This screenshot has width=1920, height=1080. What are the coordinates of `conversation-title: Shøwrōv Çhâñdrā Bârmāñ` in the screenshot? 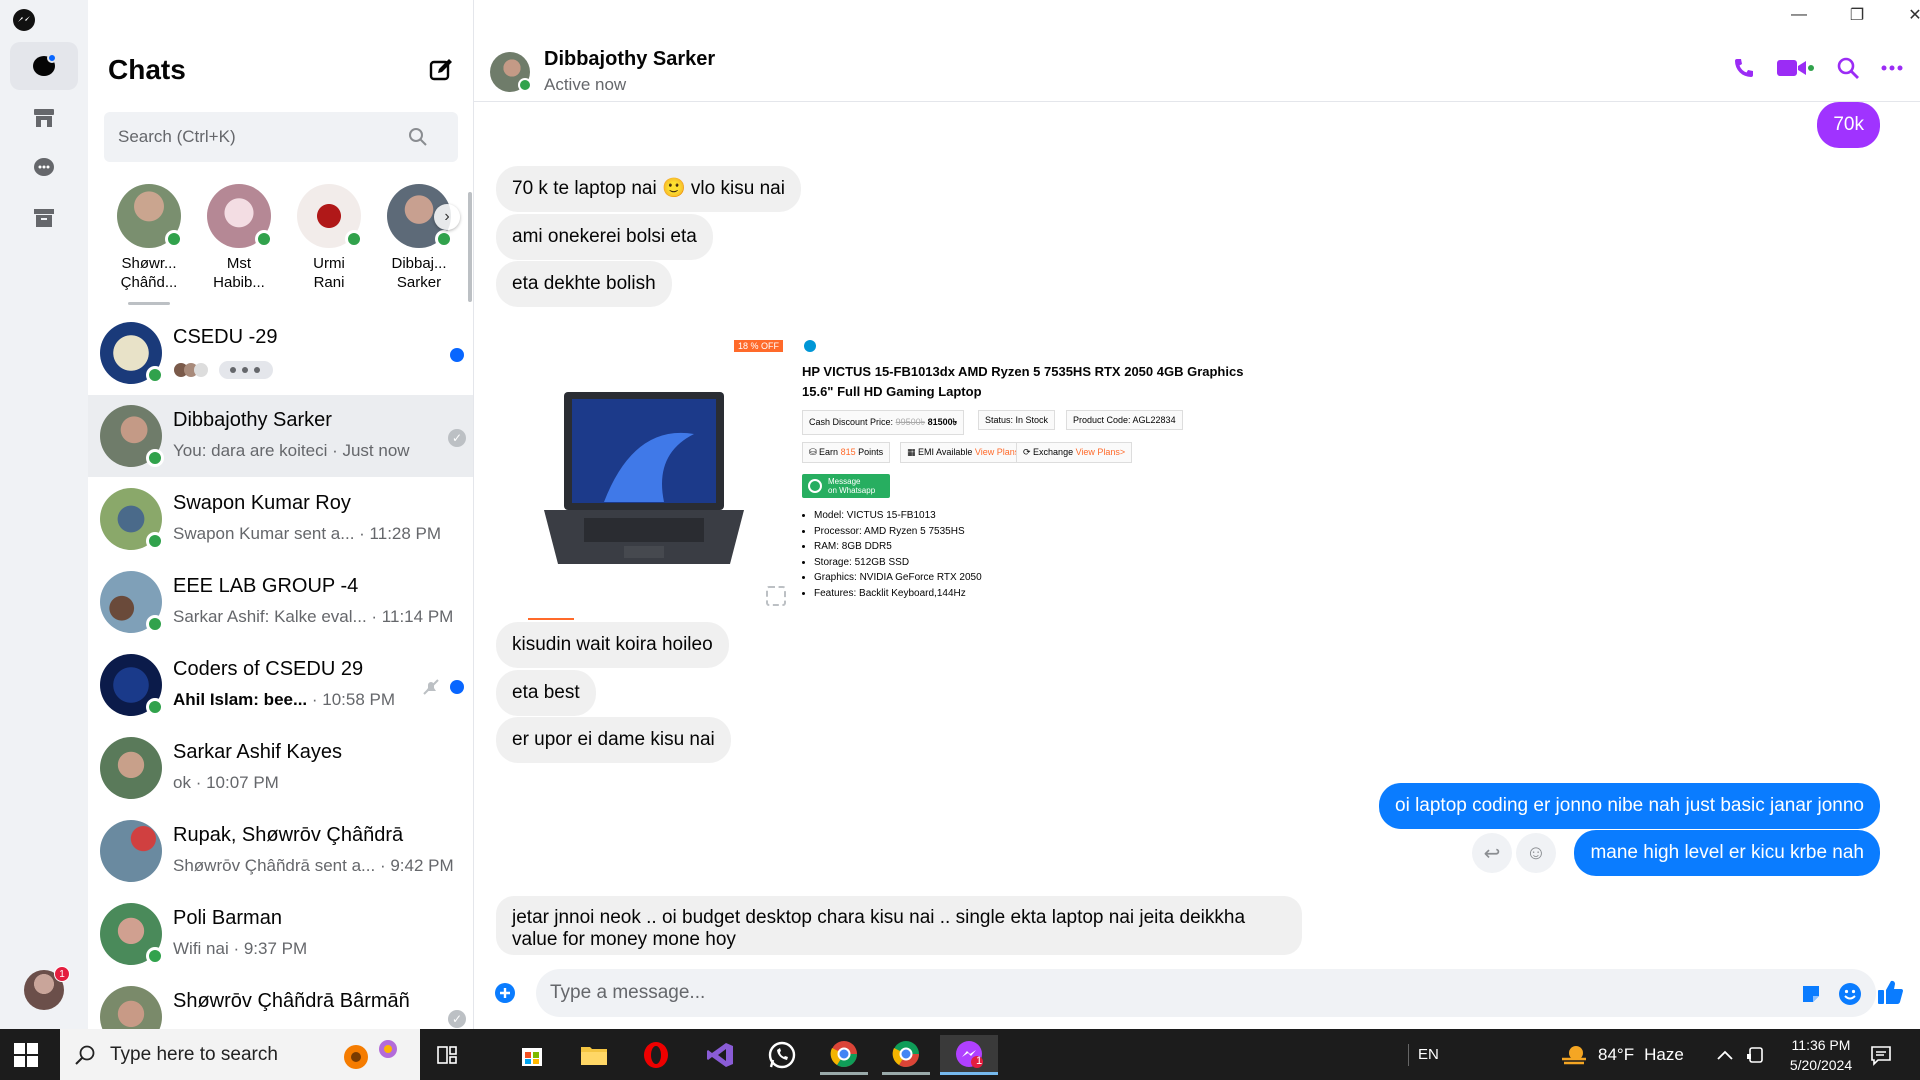 It's located at (291, 1001).